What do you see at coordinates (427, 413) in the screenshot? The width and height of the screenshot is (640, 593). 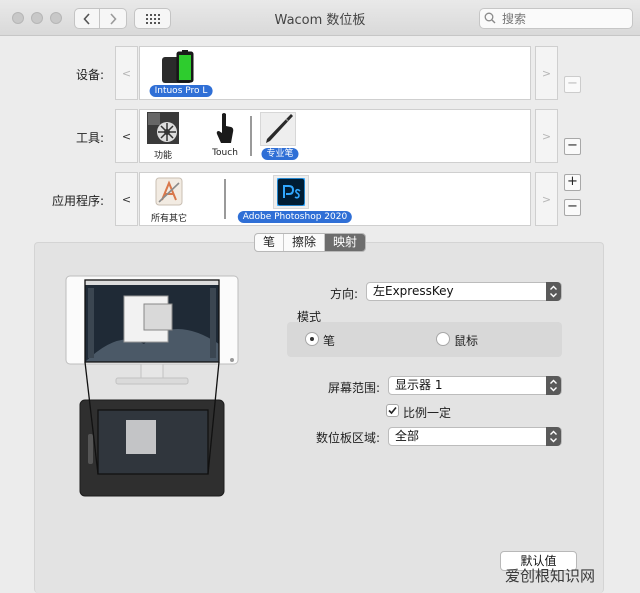 I see `proportional-label: 比例一定` at bounding box center [427, 413].